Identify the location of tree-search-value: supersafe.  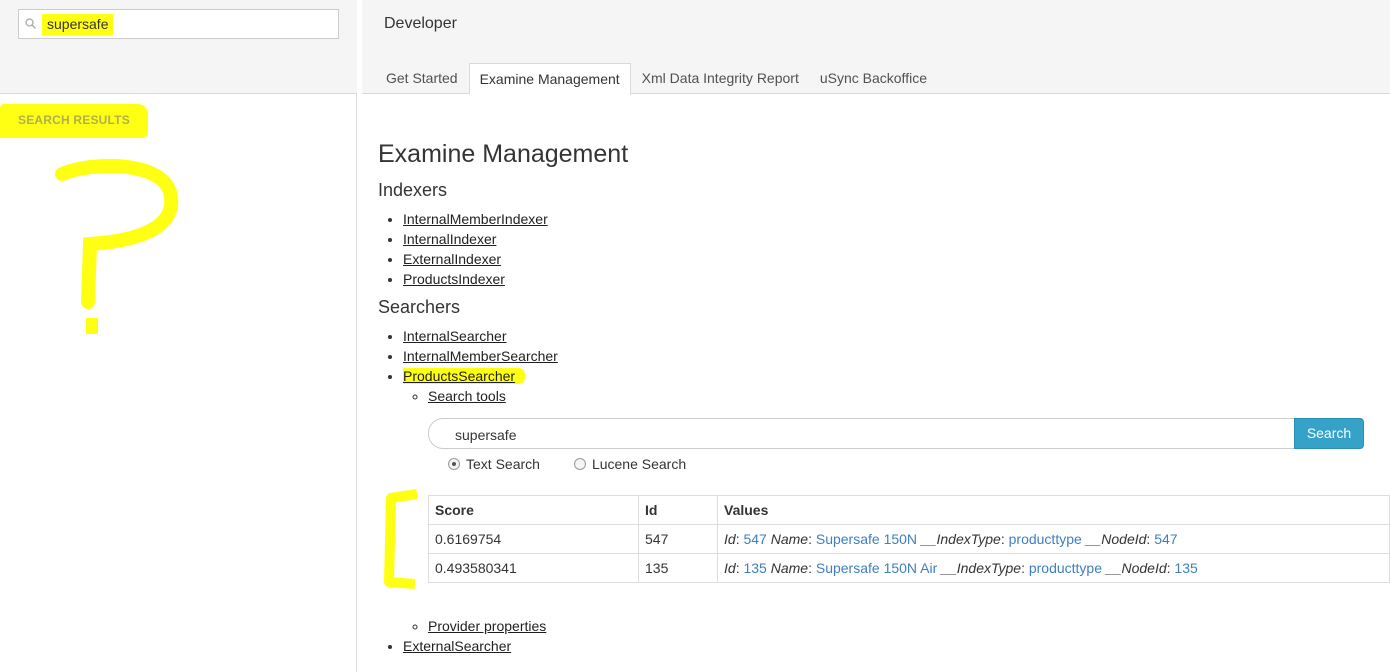
(78, 24).